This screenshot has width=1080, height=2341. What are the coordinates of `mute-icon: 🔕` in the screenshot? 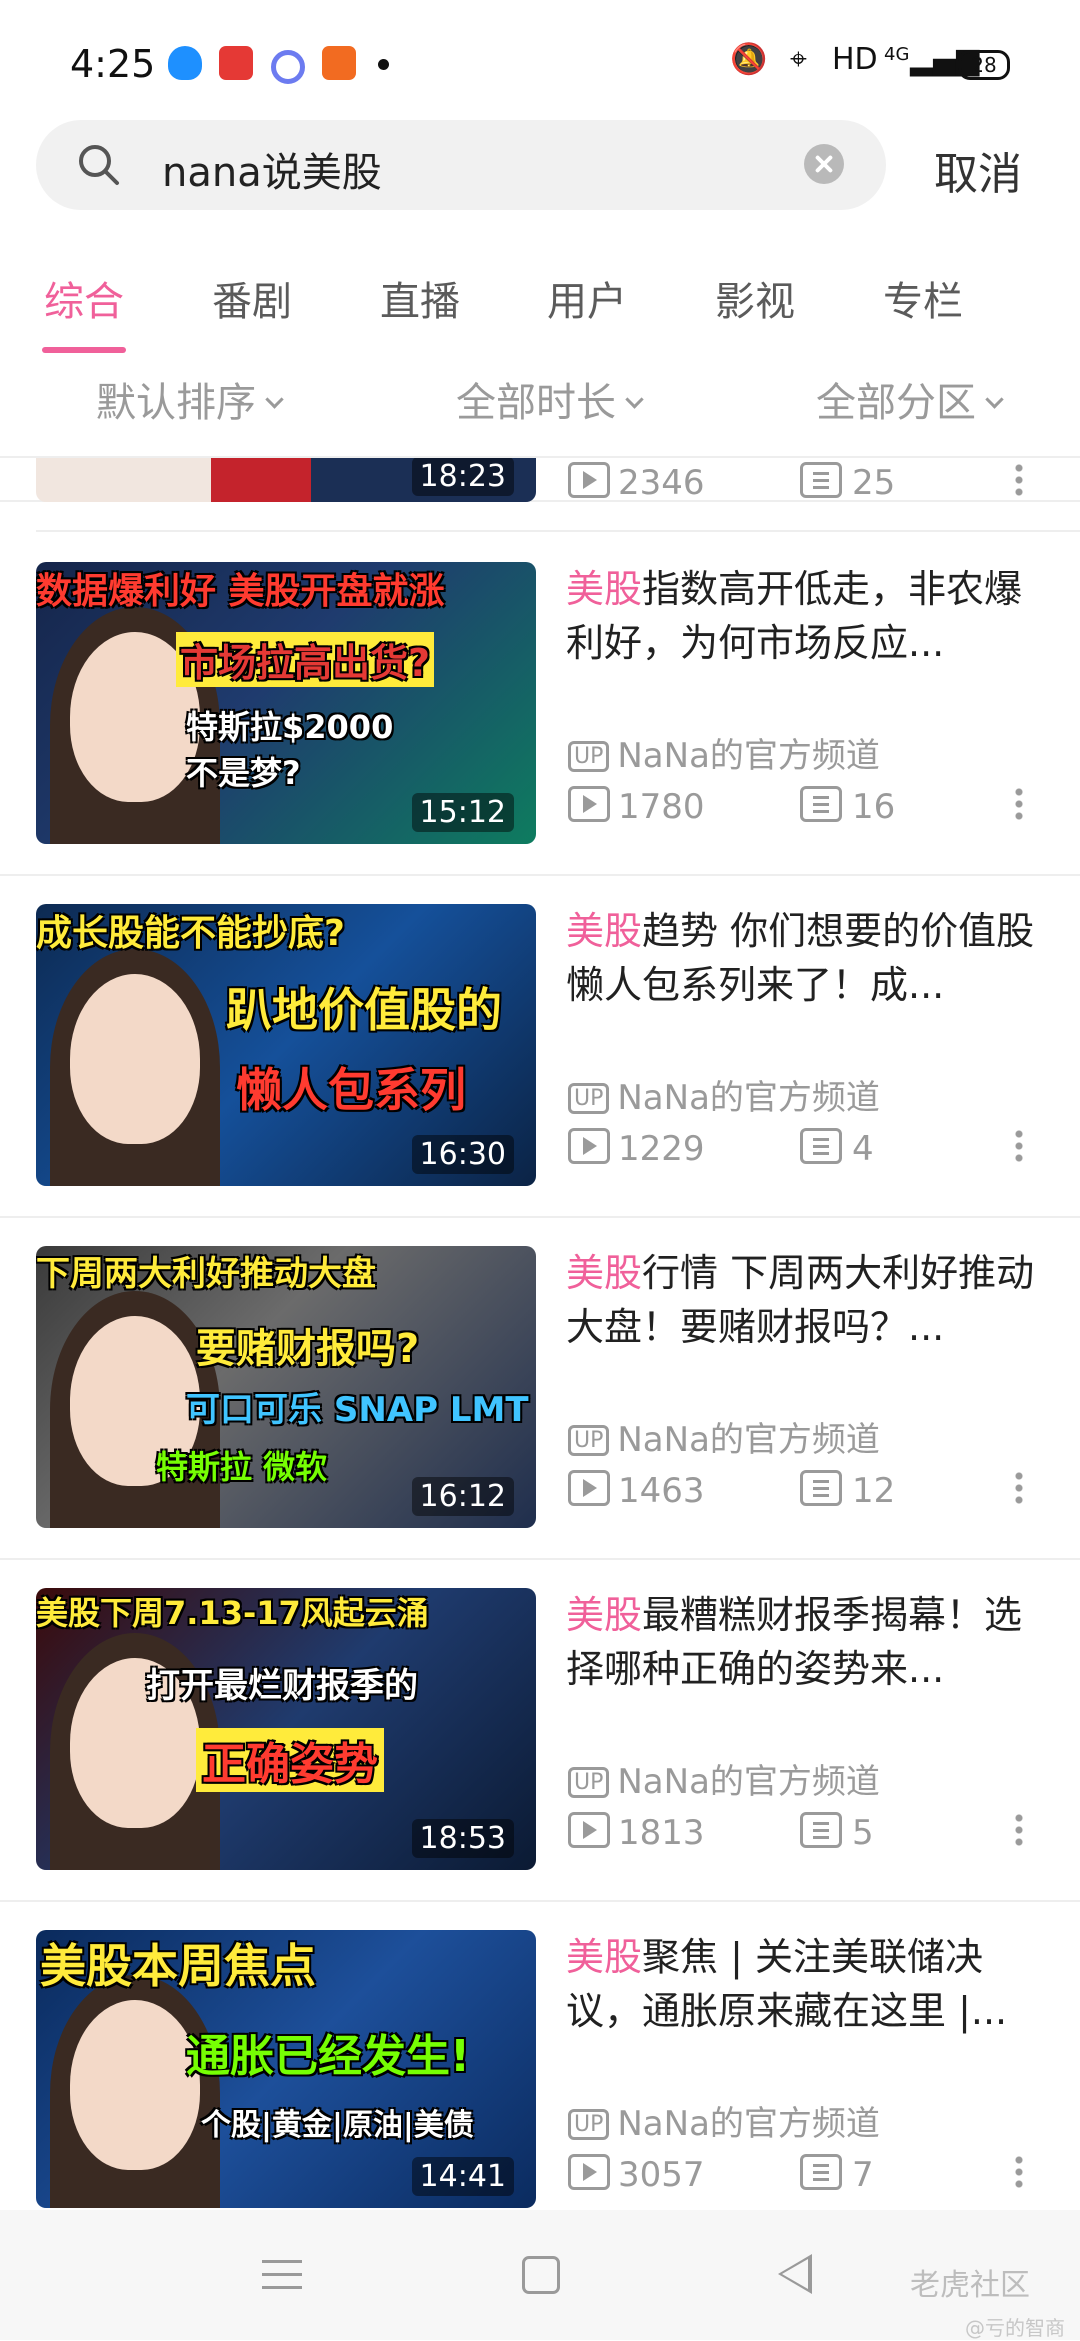 It's located at (749, 59).